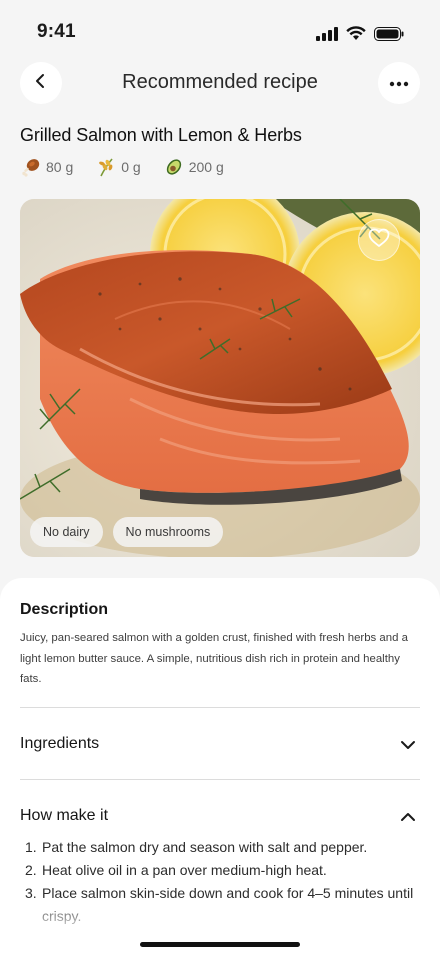  Describe the element at coordinates (220, 944) in the screenshot. I see `home-indicator` at that location.